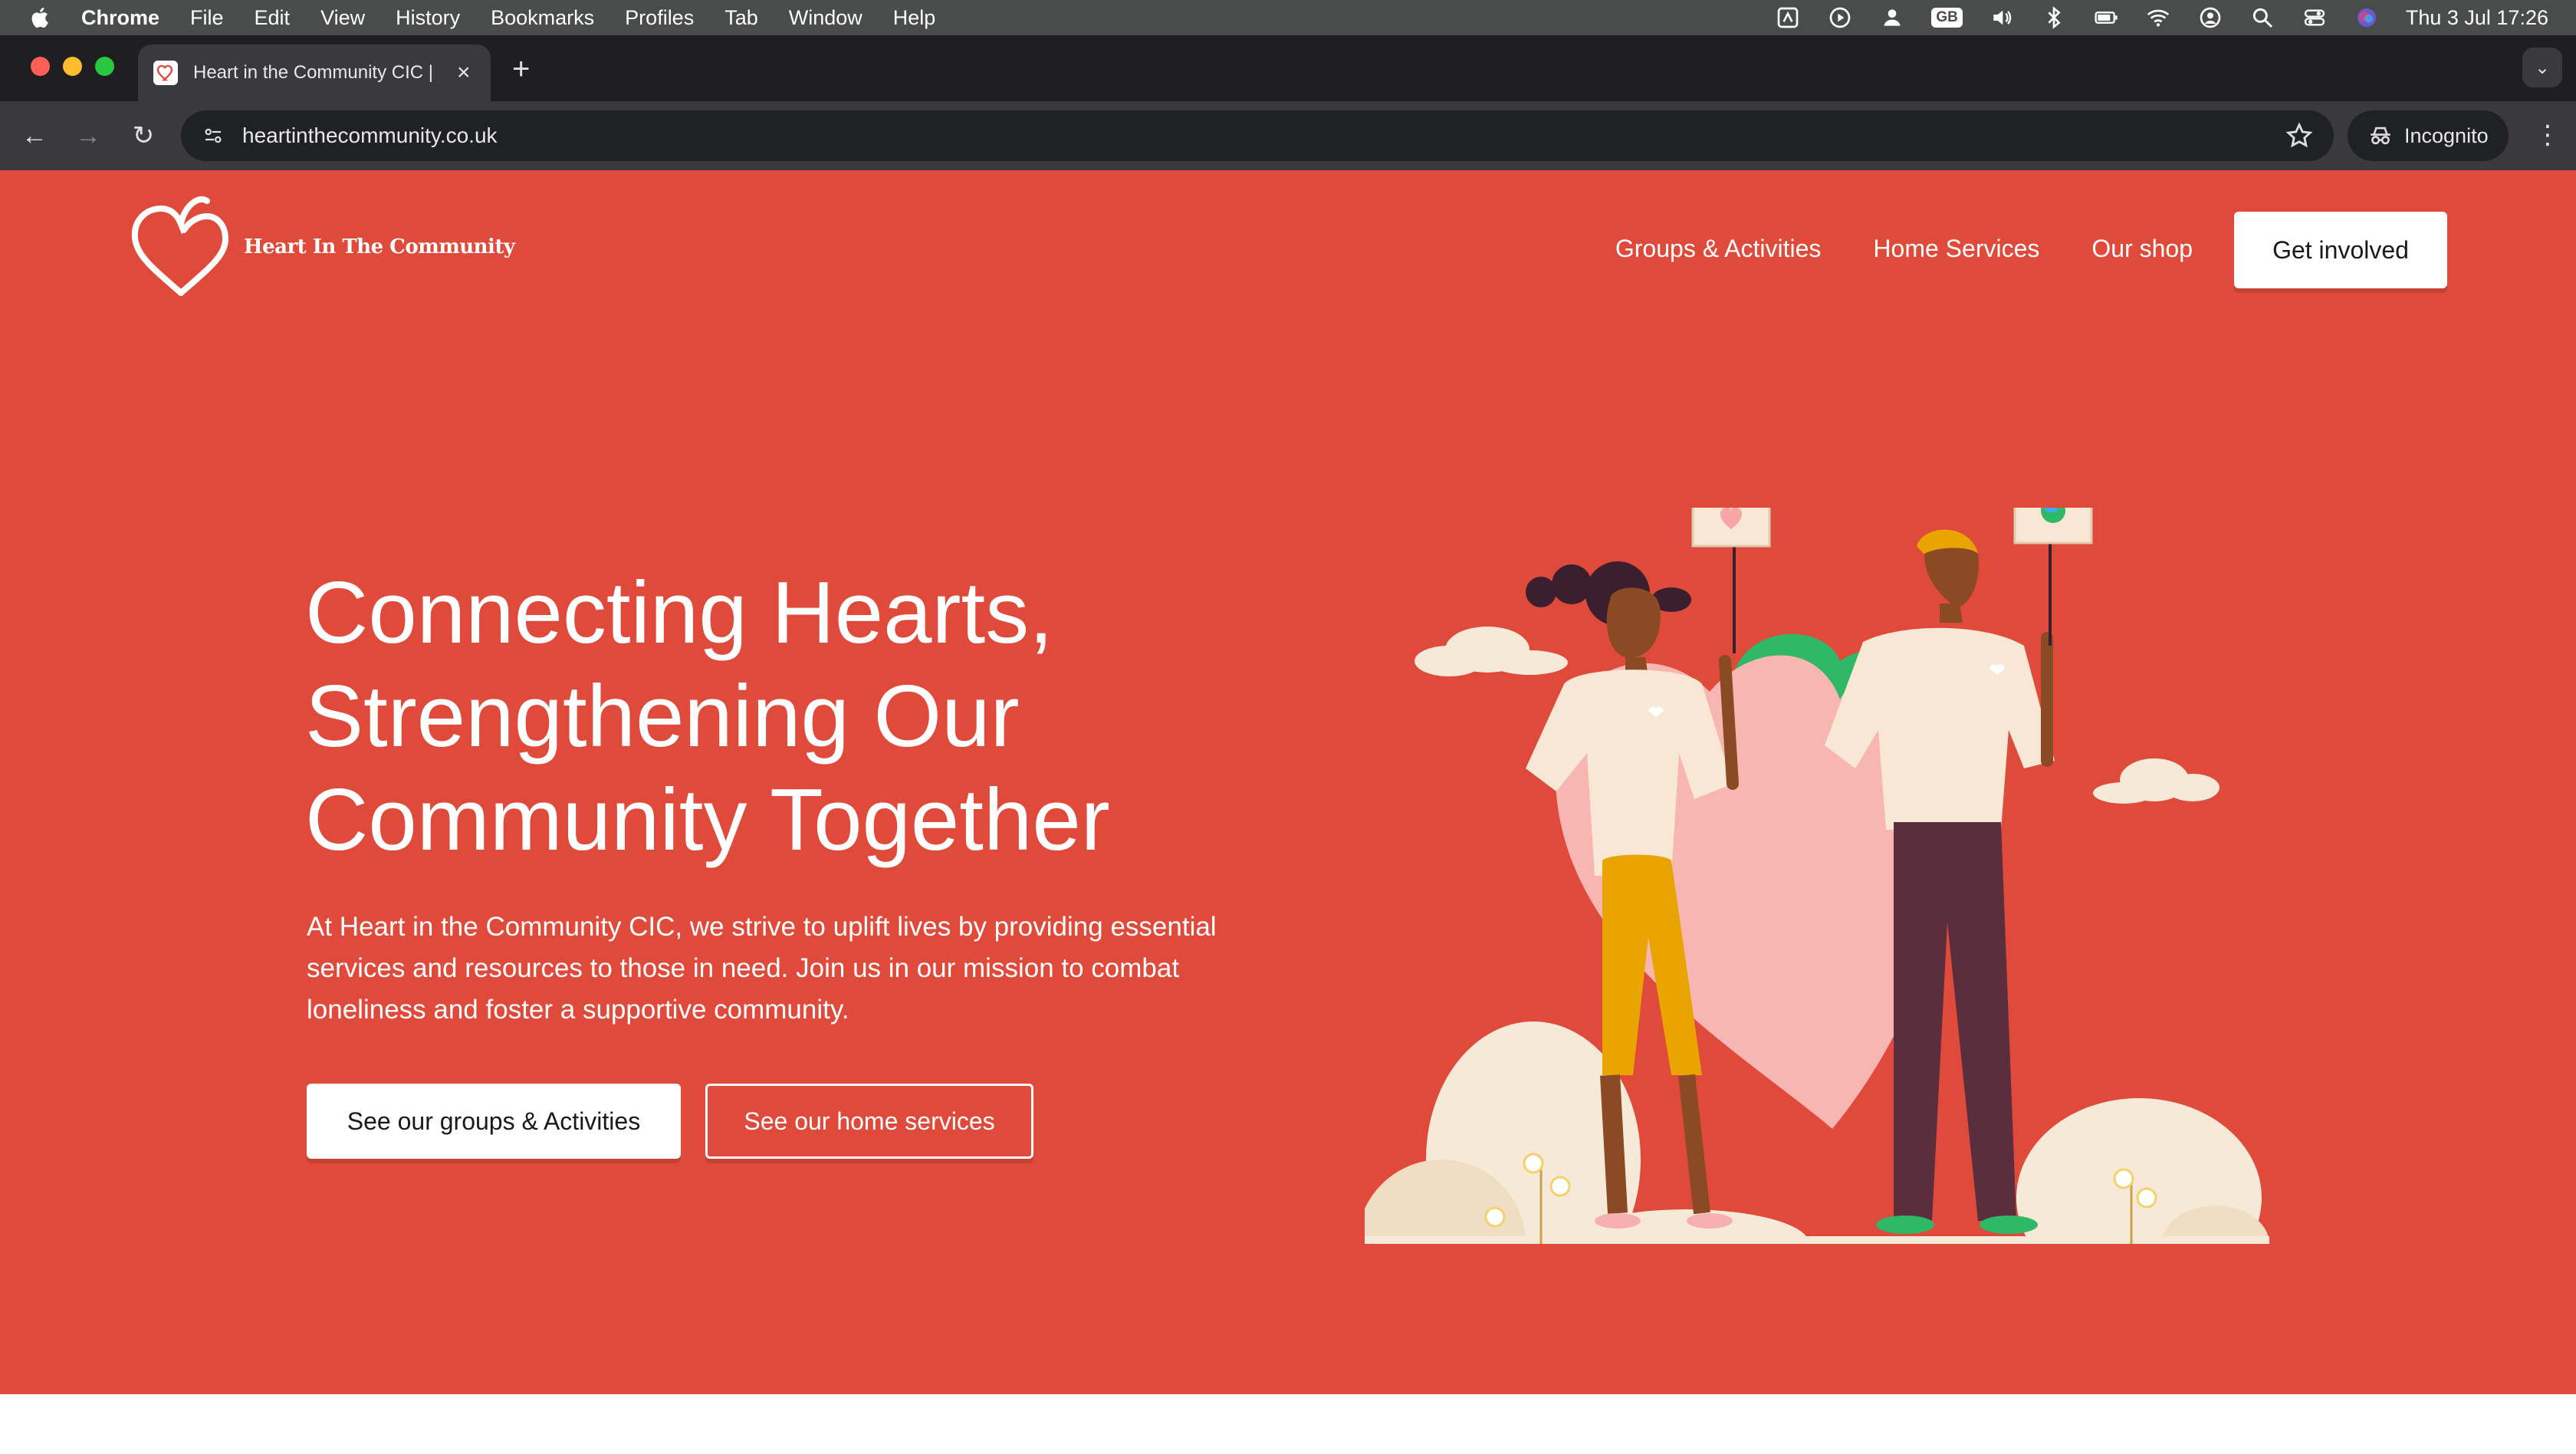 Image resolution: width=2576 pixels, height=1454 pixels. Describe the element at coordinates (1257, 135) in the screenshot. I see `address-bar: heartinthecommunity.co.uk` at that location.